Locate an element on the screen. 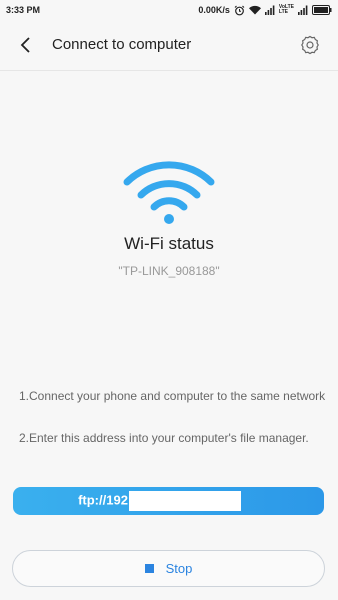 The height and width of the screenshot is (600, 338). ftp-address: ftp://192 is located at coordinates (159, 501).